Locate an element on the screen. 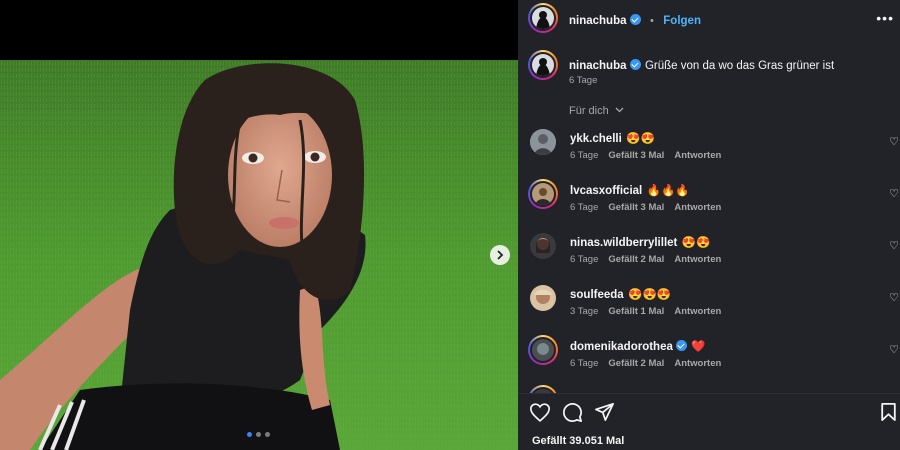 This screenshot has height=450, width=900. caption-author-avatar is located at coordinates (543, 65).